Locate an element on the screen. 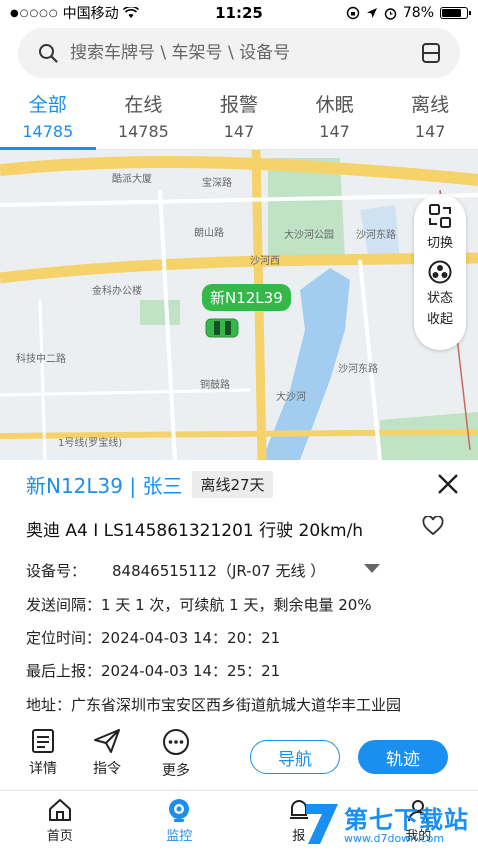  nav-monitor: 监控 is located at coordinates (180, 820).